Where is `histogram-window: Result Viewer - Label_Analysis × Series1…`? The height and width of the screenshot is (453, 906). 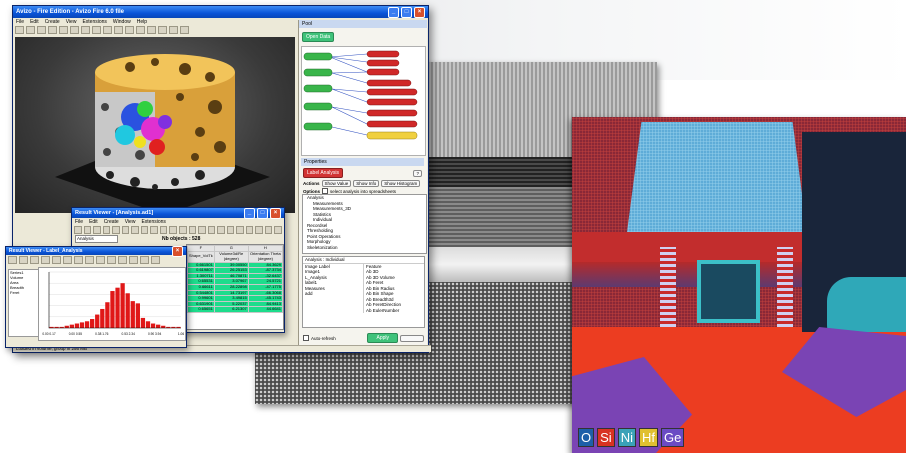 histogram-window: Result Viewer - Label_Analysis × Series1… is located at coordinates (96, 296).